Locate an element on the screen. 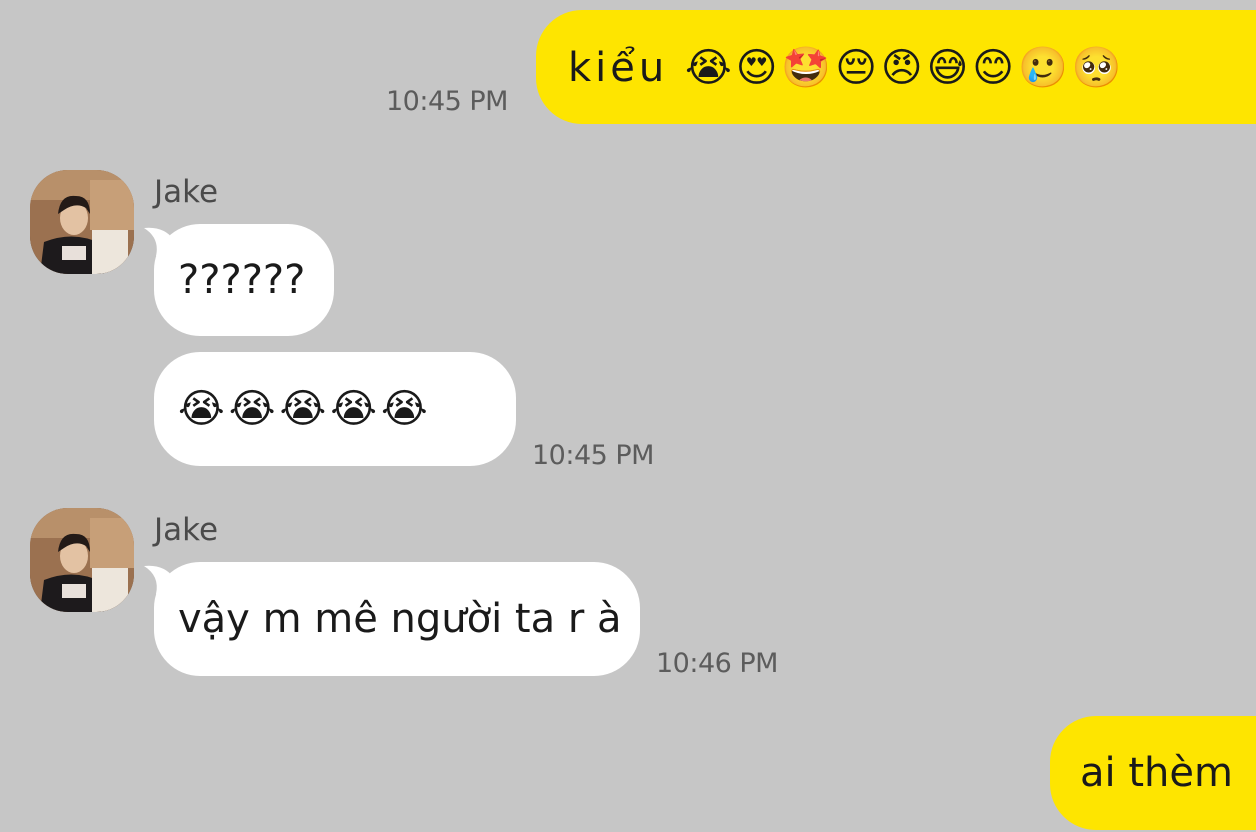 This screenshot has height=832, width=1256. message-text: 😭😭😭😭😭 is located at coordinates (305, 409).